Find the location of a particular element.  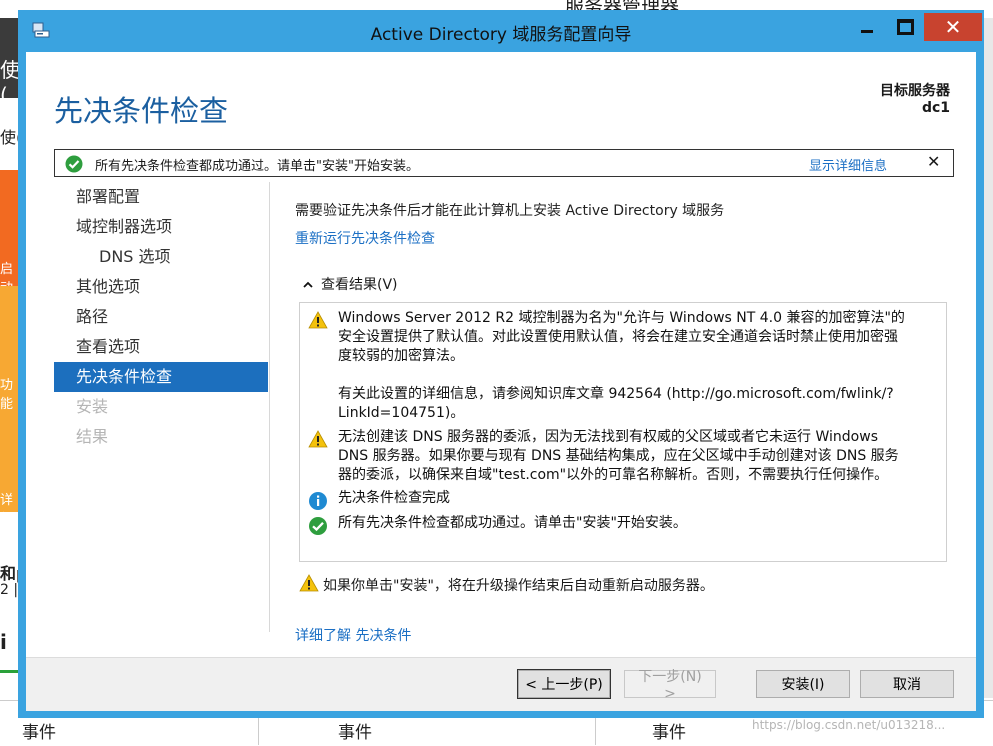

nav-item-review-options: 查看选项 is located at coordinates (161, 347).